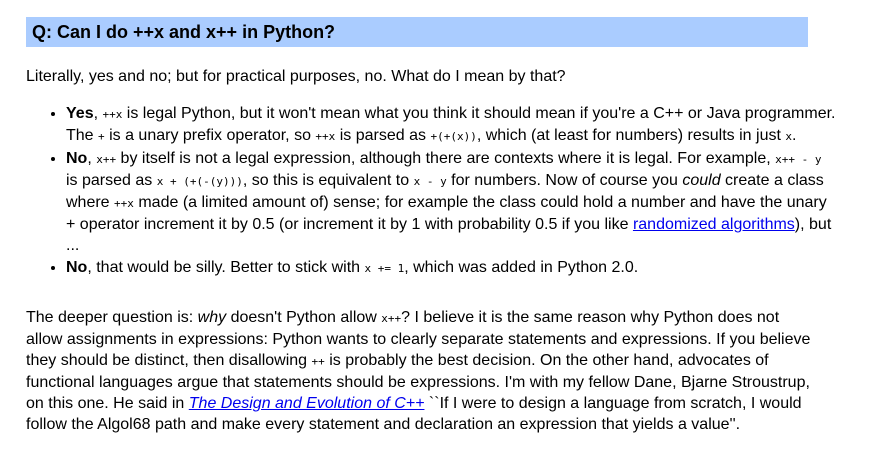 The image size is (893, 460). What do you see at coordinates (328, 180) in the screenshot?
I see `item-text: , so this is equivalent to` at bounding box center [328, 180].